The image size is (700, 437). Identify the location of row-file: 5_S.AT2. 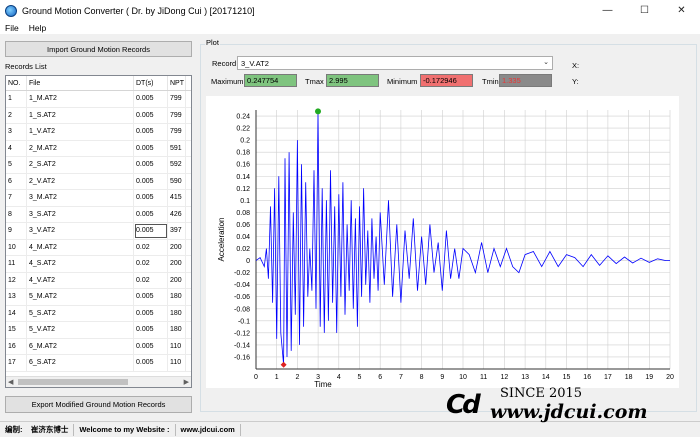
(80, 313).